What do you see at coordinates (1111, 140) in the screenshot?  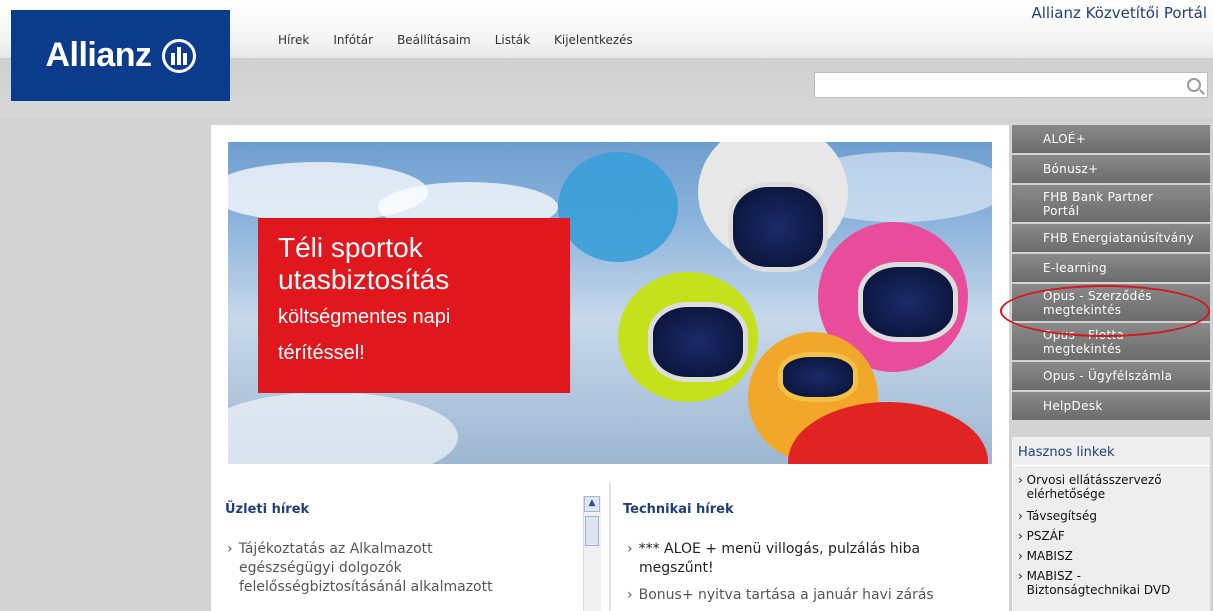 I see `sidebar-item-aloe: ALOÉ+` at bounding box center [1111, 140].